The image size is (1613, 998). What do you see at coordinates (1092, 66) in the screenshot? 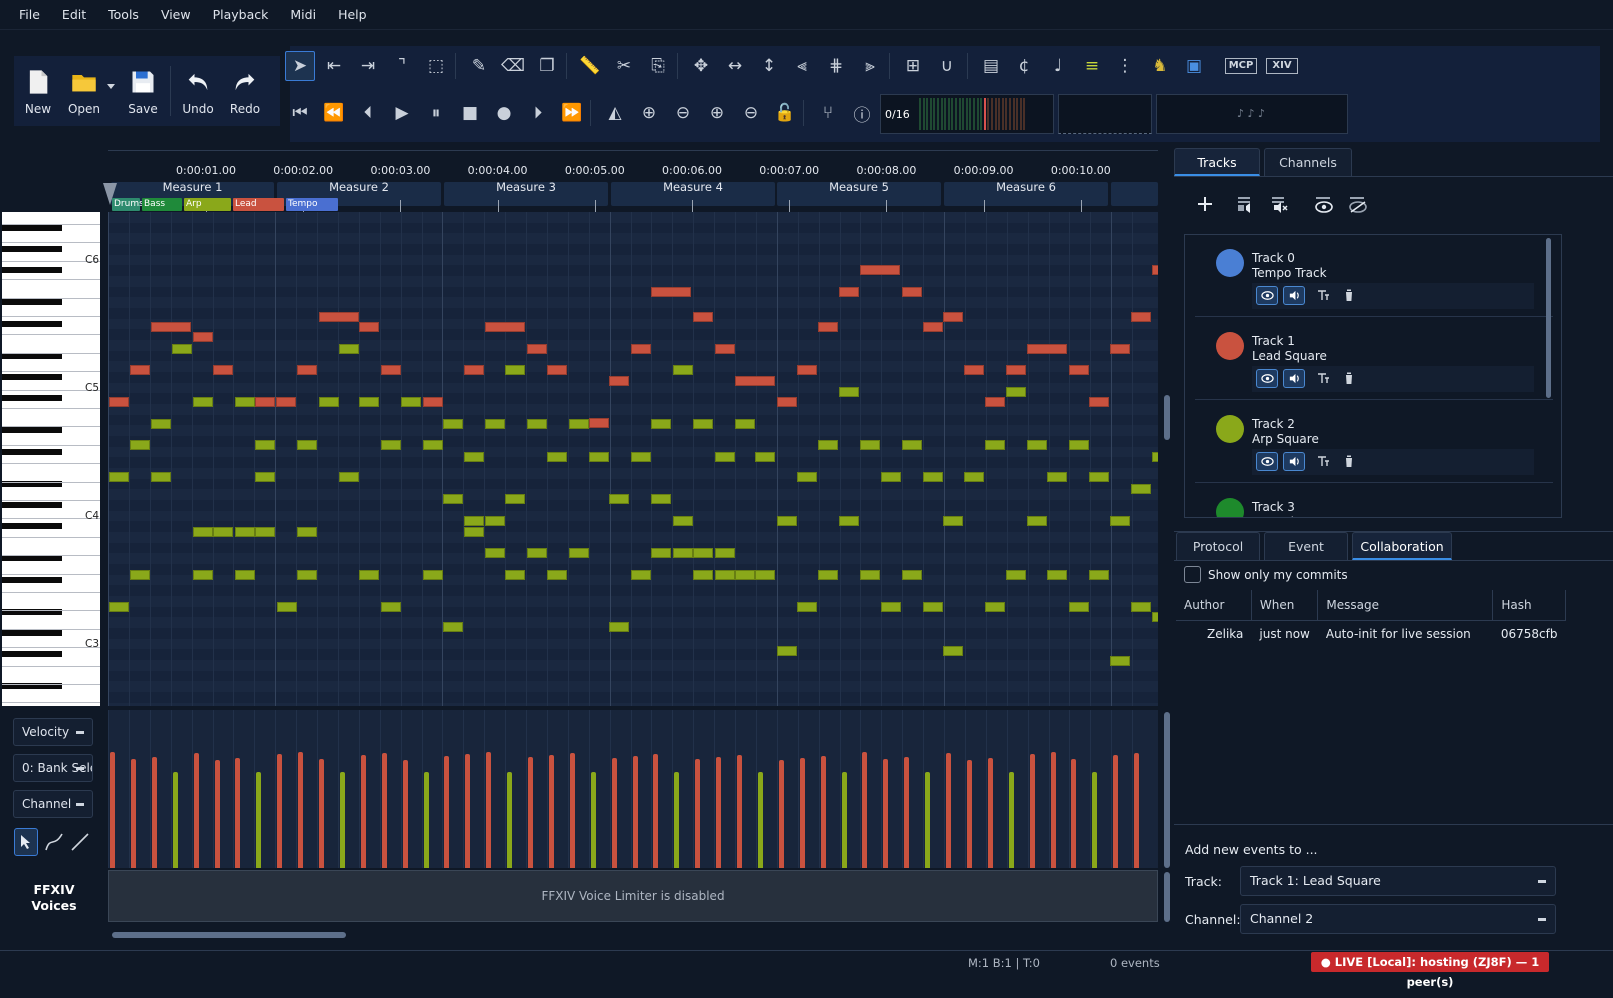
I see `equalizer-tool: ≡` at bounding box center [1092, 66].